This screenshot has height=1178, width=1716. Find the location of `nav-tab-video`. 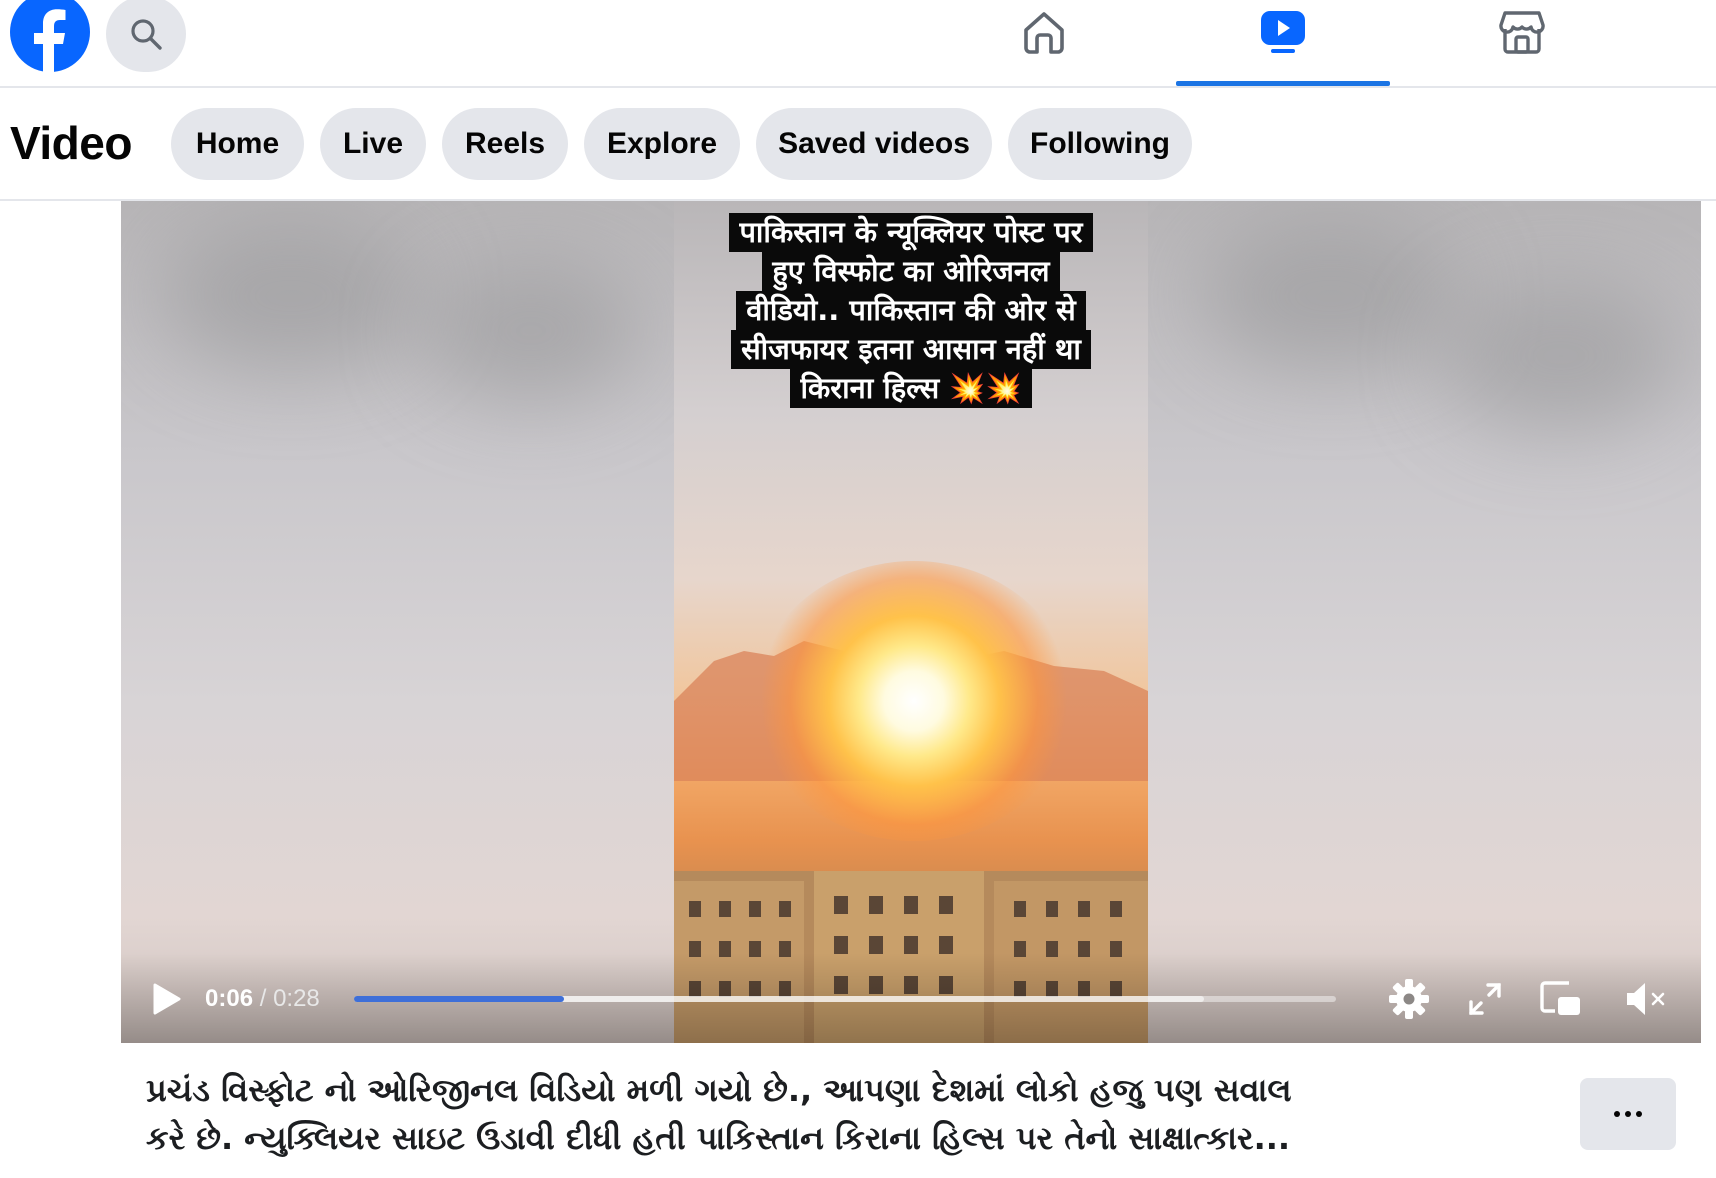

nav-tab-video is located at coordinates (1283, 43).